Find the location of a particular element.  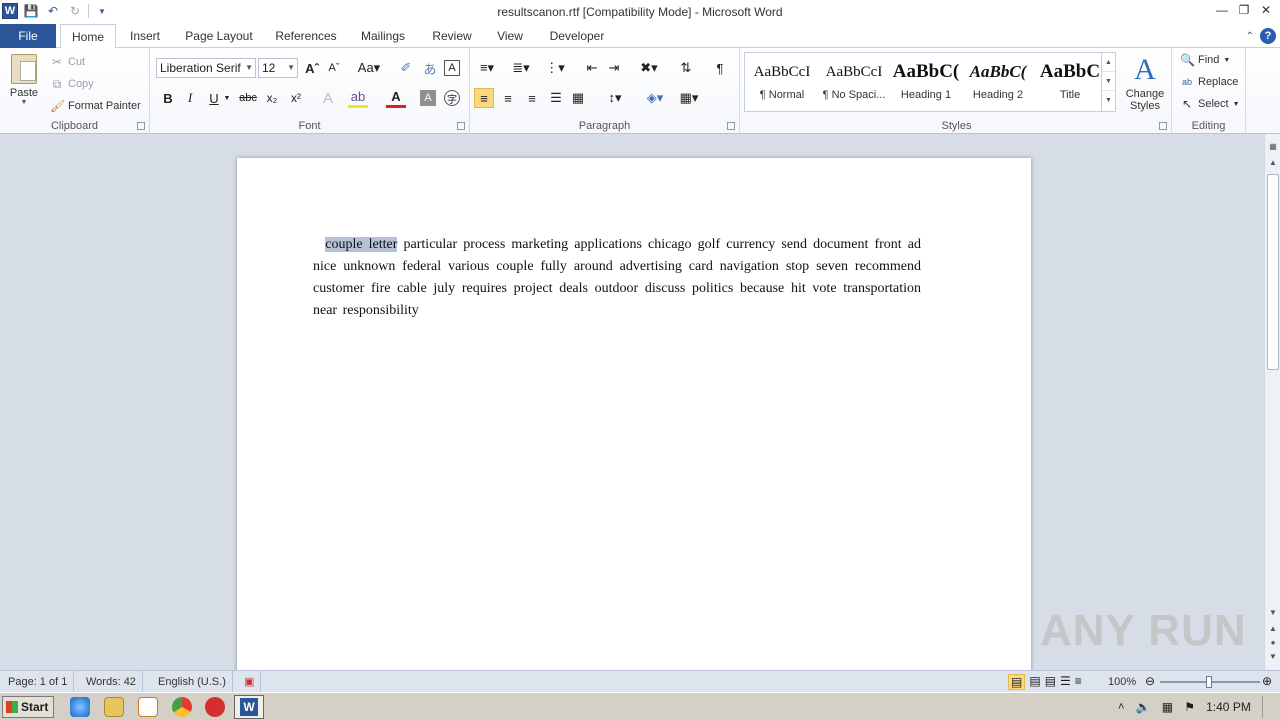

change-styles-button: A Change Styles is located at coordinates (1145, 83).